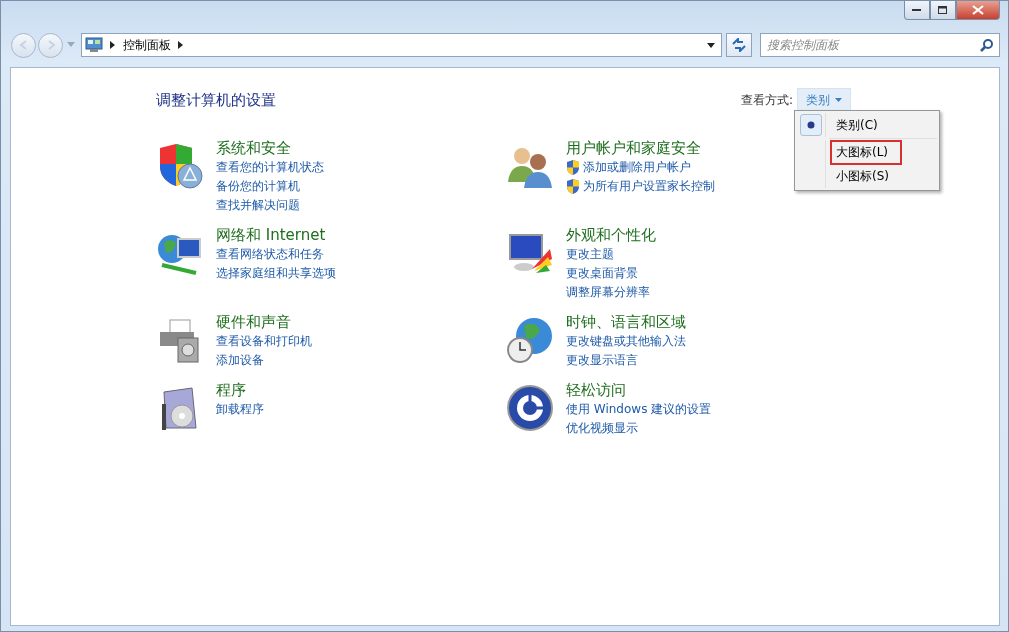 The width and height of the screenshot is (1009, 632). Describe the element at coordinates (626, 322) in the screenshot. I see `category-title-link: 时钟、语言和区域` at that location.